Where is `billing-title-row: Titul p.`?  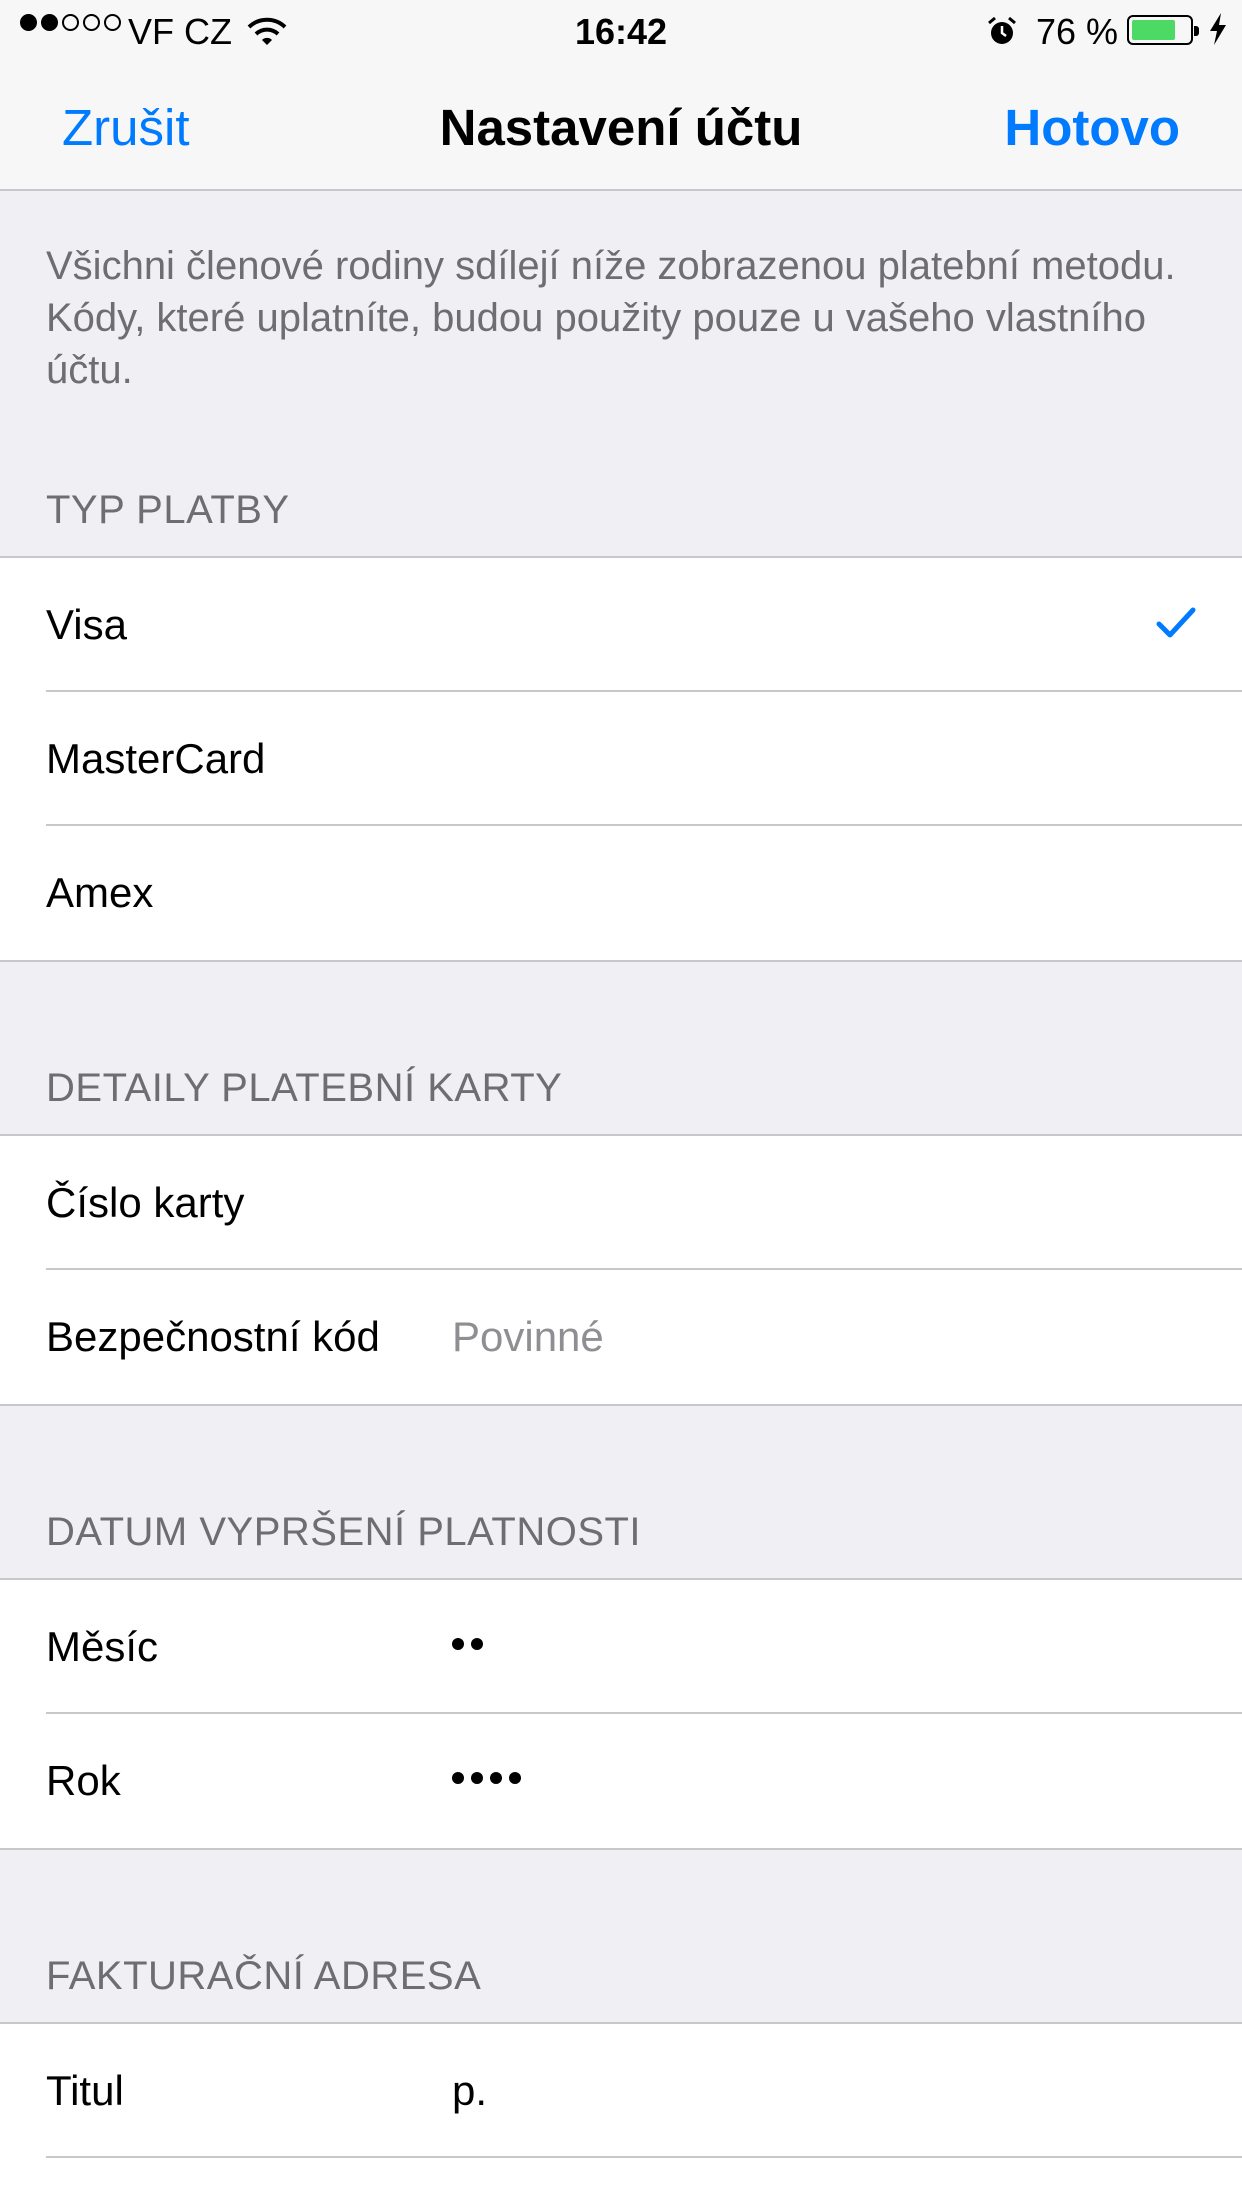 billing-title-row: Titul p. is located at coordinates (621, 2091).